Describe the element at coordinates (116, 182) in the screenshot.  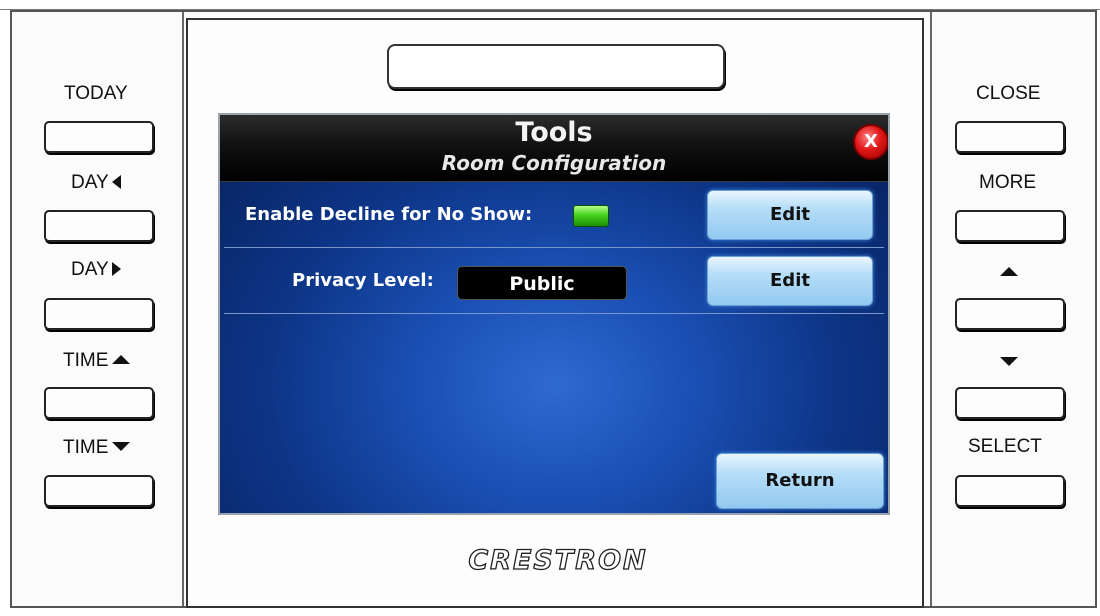
I see `left-triangle-icon` at that location.